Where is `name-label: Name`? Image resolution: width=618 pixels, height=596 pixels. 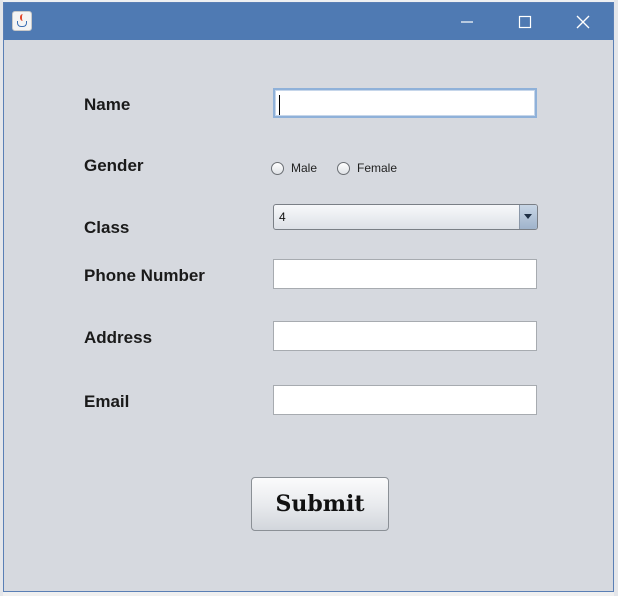 name-label: Name is located at coordinates (107, 104).